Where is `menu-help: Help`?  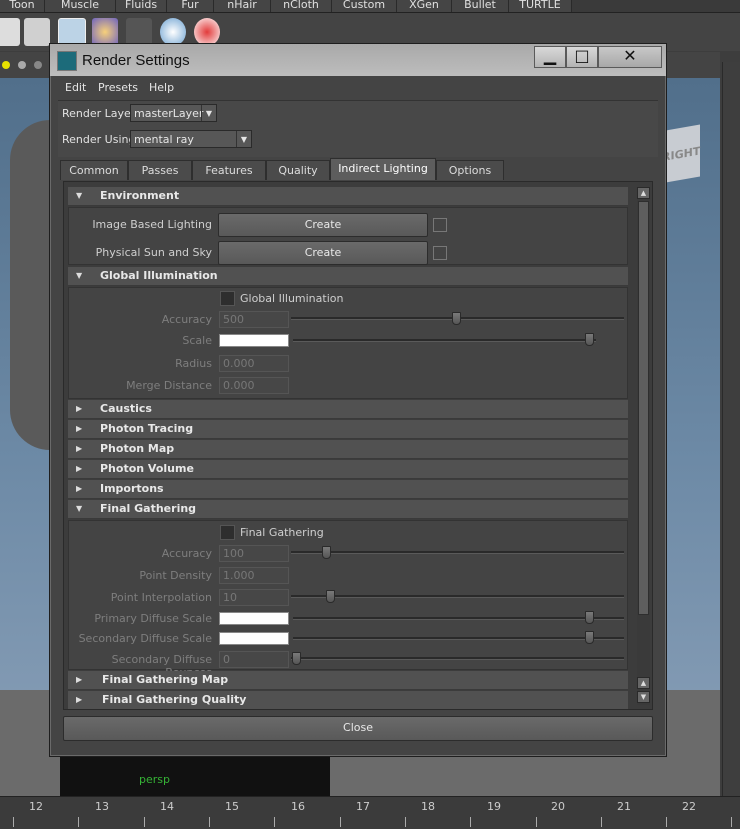 menu-help: Help is located at coordinates (161, 87).